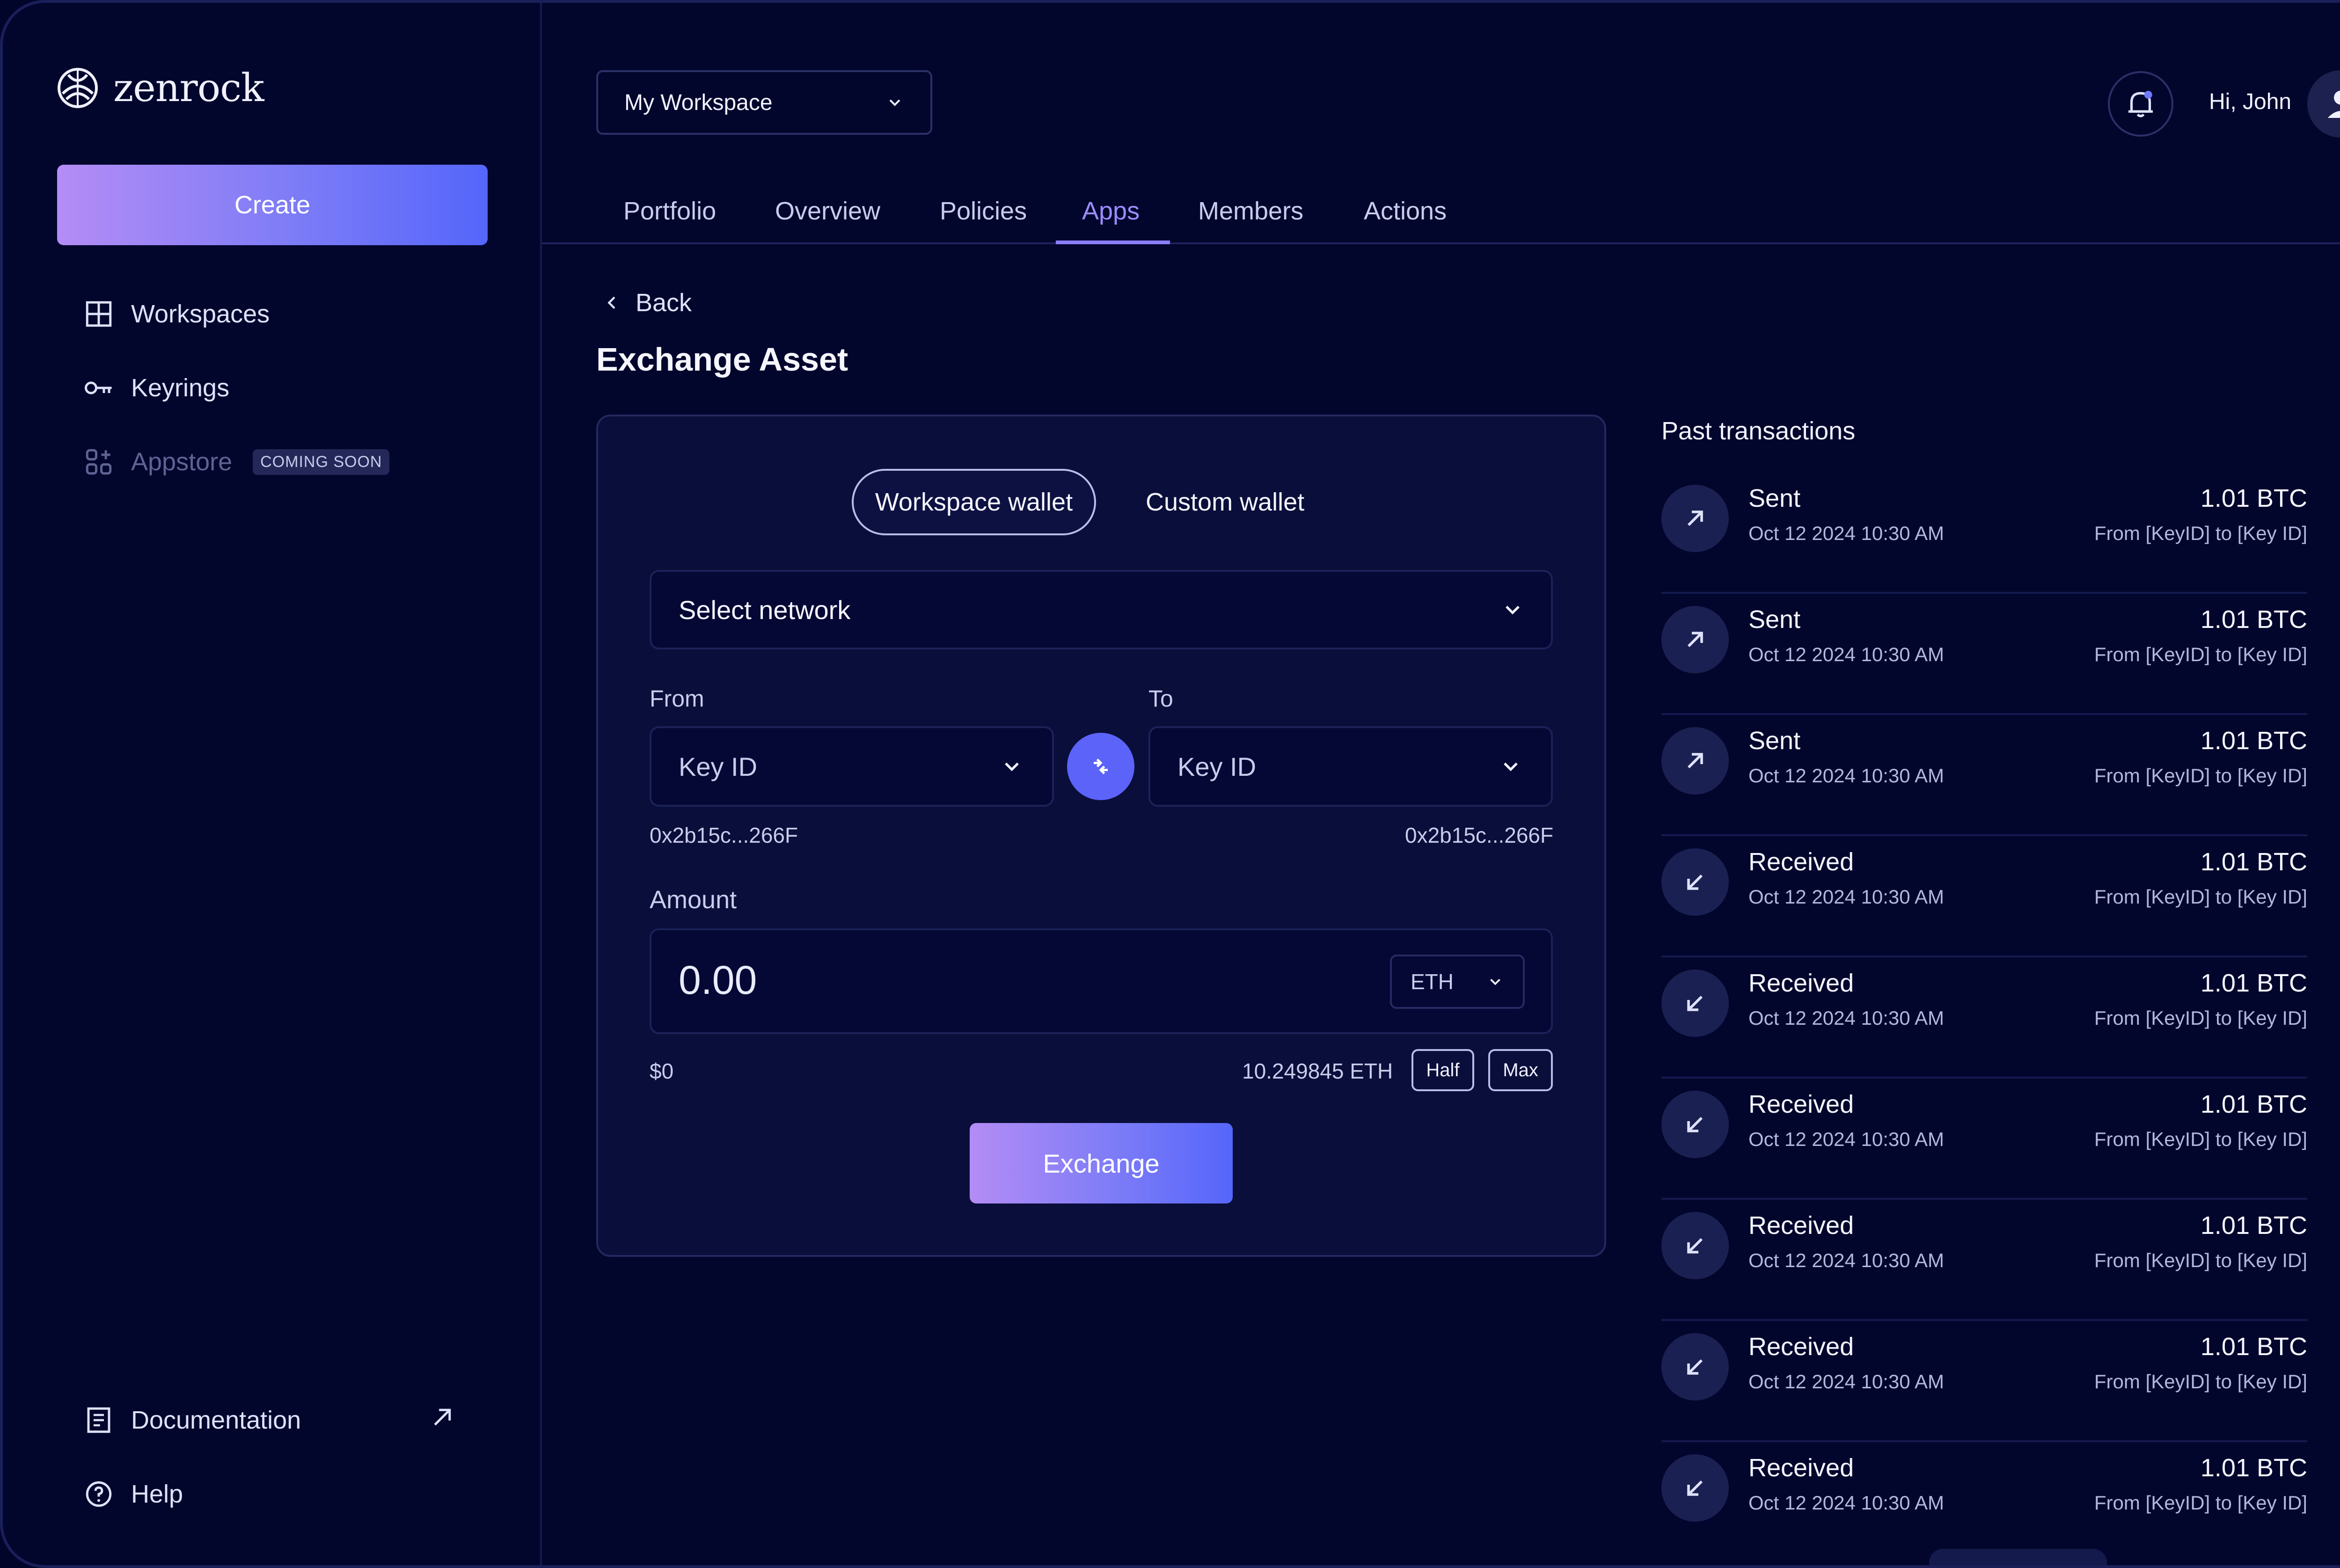 This screenshot has height=1568, width=2340. I want to click on tabs-divider, so click(1441, 243).